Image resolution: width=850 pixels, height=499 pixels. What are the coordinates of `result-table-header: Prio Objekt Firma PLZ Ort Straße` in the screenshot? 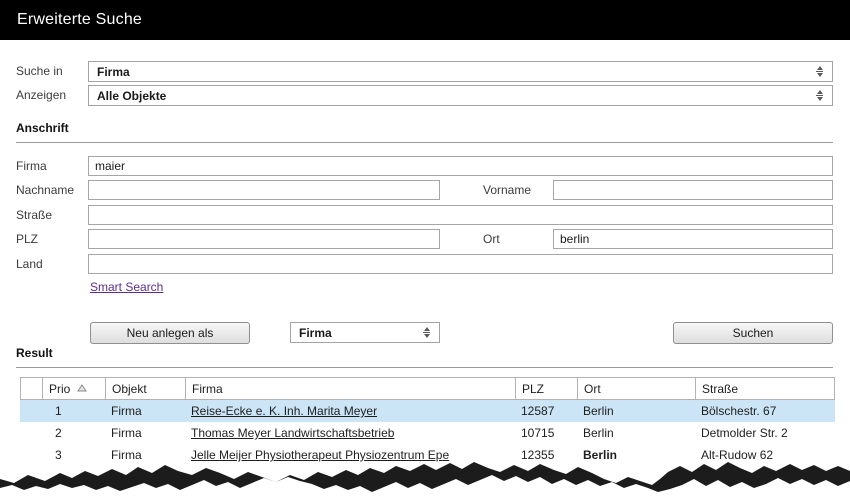 It's located at (427, 388).